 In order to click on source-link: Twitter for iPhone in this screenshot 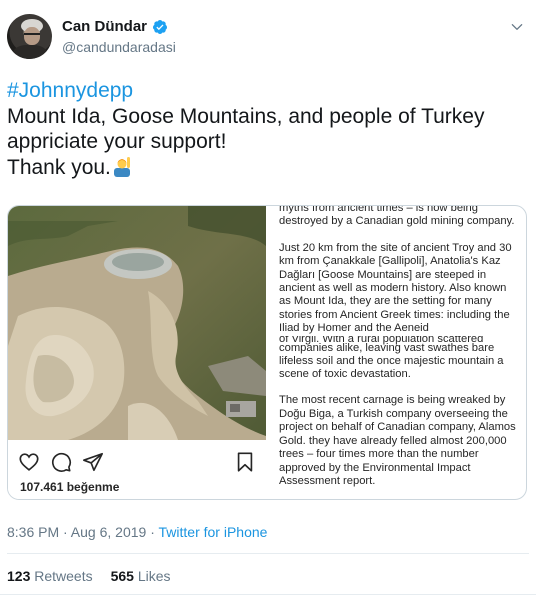, I will do `click(213, 532)`.